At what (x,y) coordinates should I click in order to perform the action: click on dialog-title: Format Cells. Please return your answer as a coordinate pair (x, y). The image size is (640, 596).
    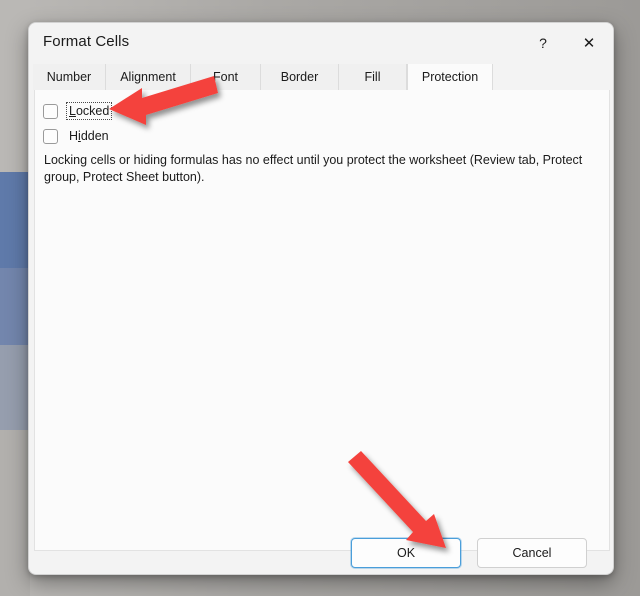
    Looking at the image, I should click on (86, 41).